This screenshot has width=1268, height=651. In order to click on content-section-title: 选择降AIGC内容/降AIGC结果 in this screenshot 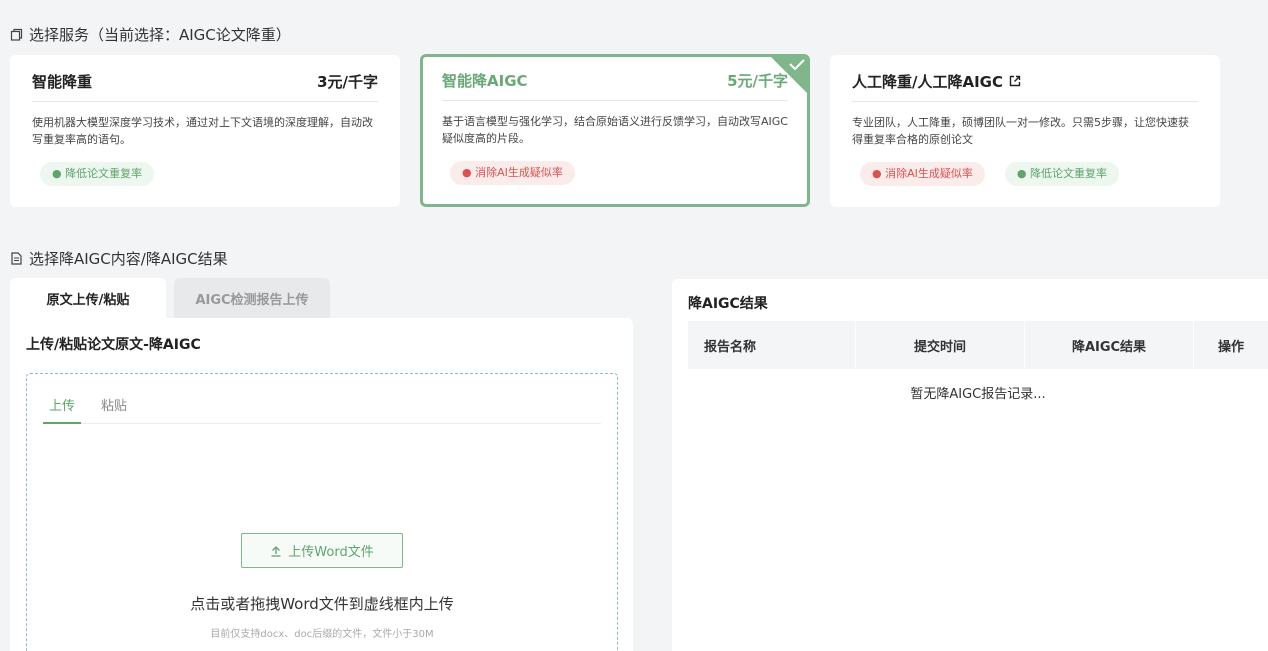, I will do `click(119, 258)`.